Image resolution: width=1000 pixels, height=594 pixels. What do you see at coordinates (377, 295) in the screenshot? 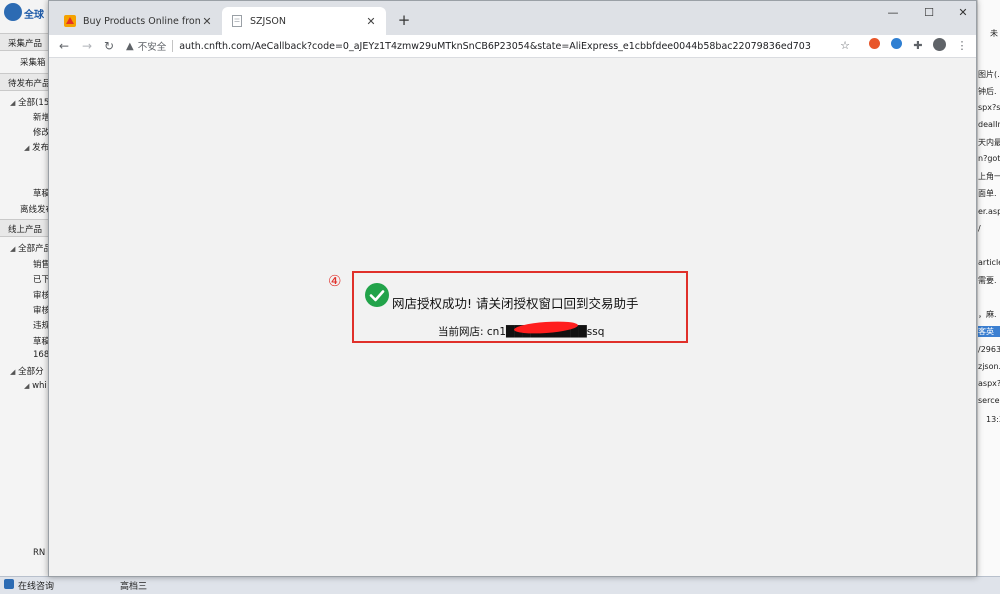
I see `check-circle-icon` at bounding box center [377, 295].